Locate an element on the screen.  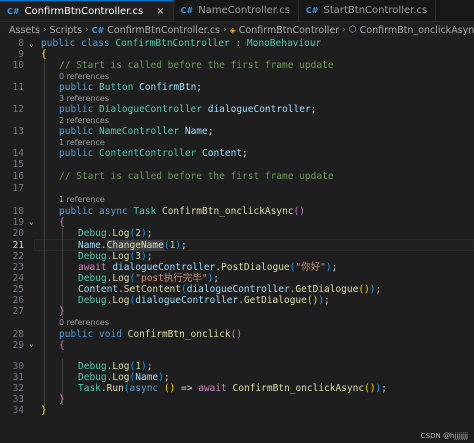
code-line: Debug.Log(1); is located at coordinates (115, 366).